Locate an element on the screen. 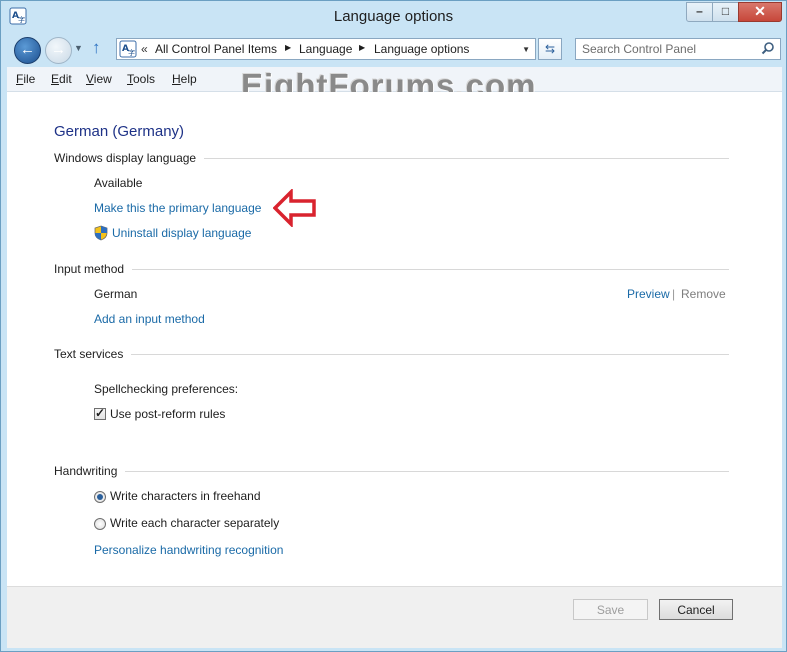 The width and height of the screenshot is (787, 652). close-icon: ✕ is located at coordinates (760, 11).